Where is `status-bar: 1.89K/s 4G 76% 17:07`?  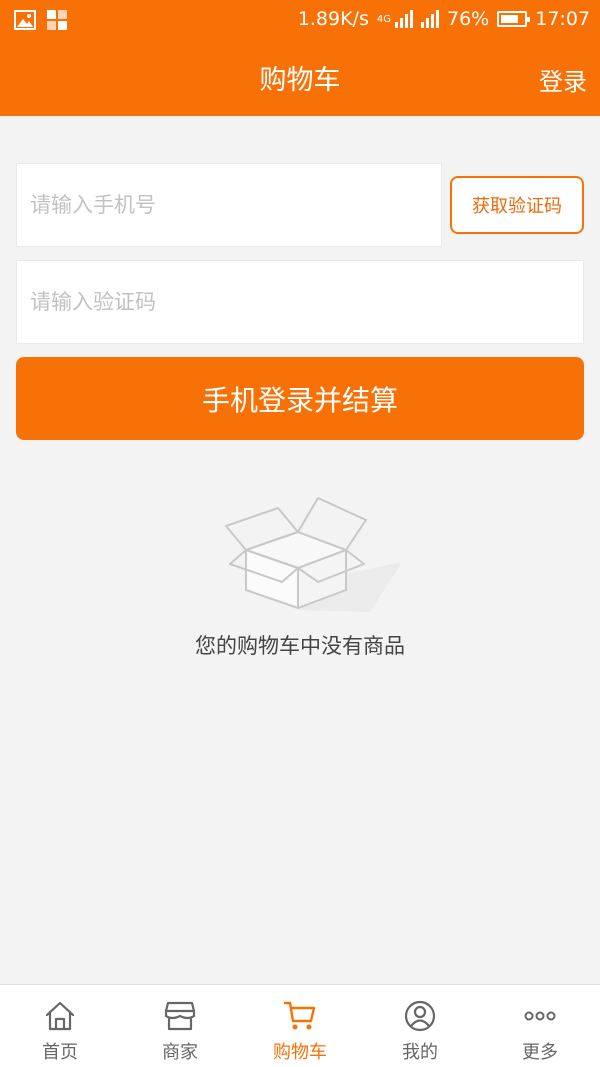 status-bar: 1.89K/s 4G 76% 17:07 is located at coordinates (300, 20).